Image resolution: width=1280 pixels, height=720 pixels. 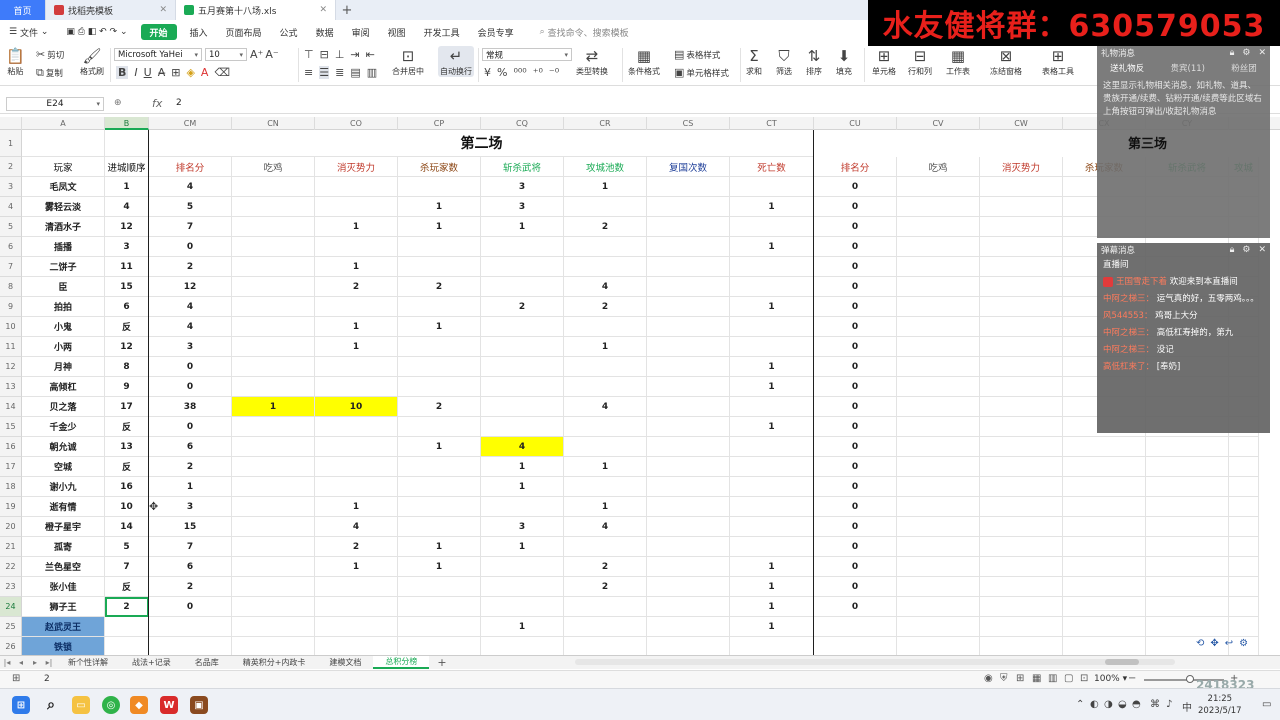 I want to click on normal-view-icon: ▦, so click(x=1036, y=678).